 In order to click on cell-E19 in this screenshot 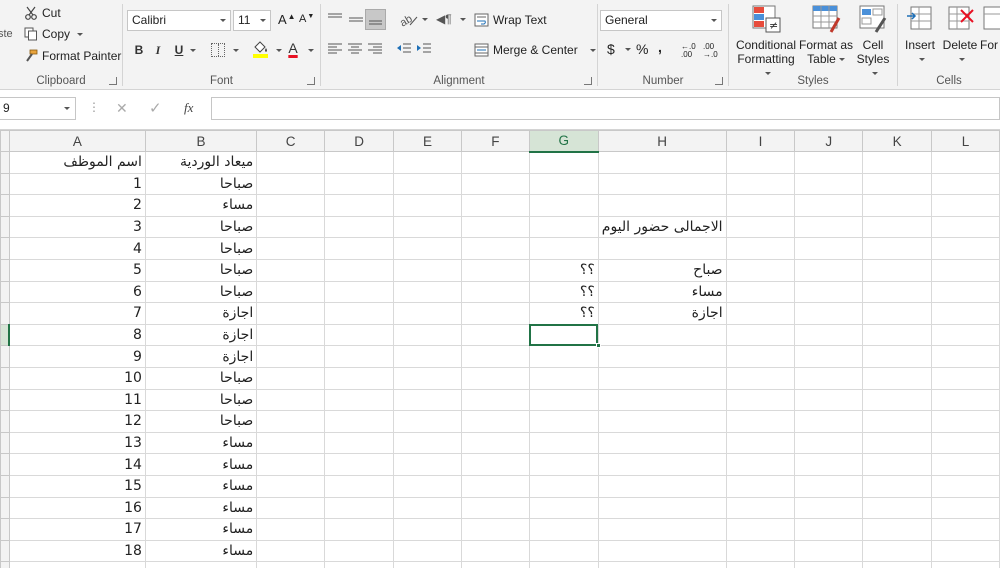, I will do `click(427, 551)`.